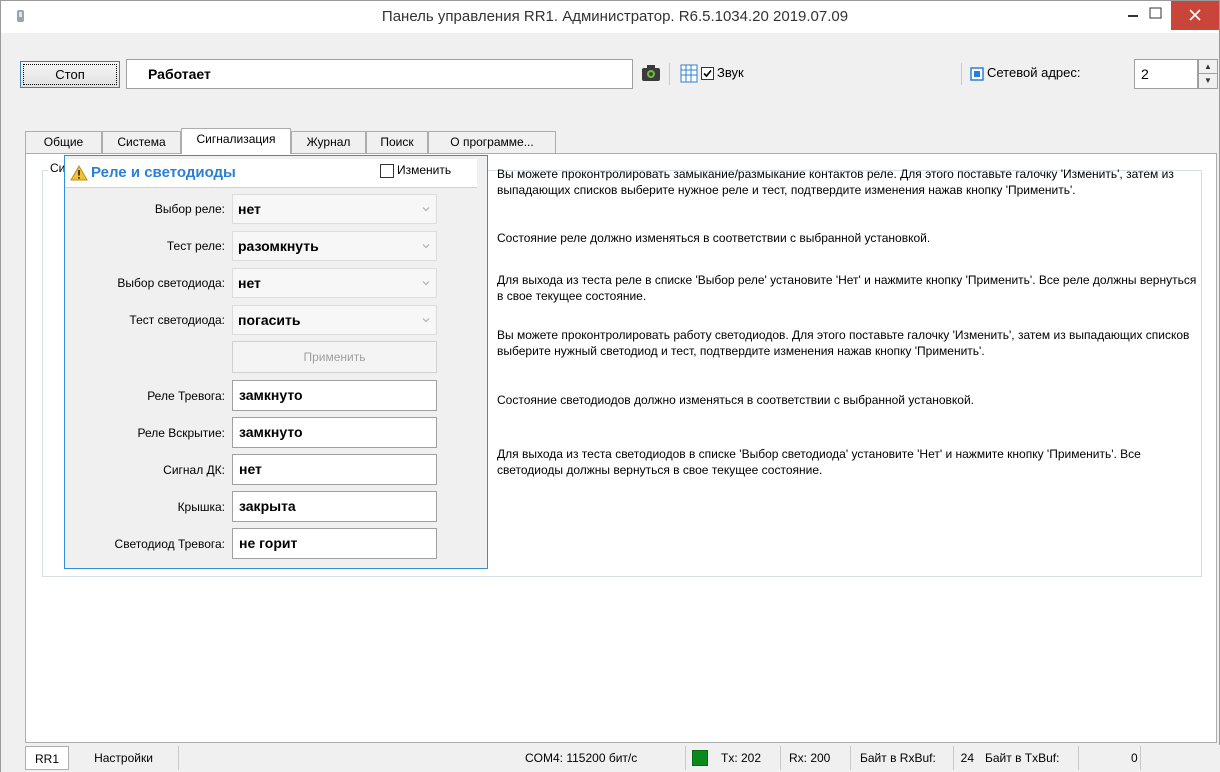  Describe the element at coordinates (334, 283) in the screenshot. I see `select-led-dropdown: нет` at that location.